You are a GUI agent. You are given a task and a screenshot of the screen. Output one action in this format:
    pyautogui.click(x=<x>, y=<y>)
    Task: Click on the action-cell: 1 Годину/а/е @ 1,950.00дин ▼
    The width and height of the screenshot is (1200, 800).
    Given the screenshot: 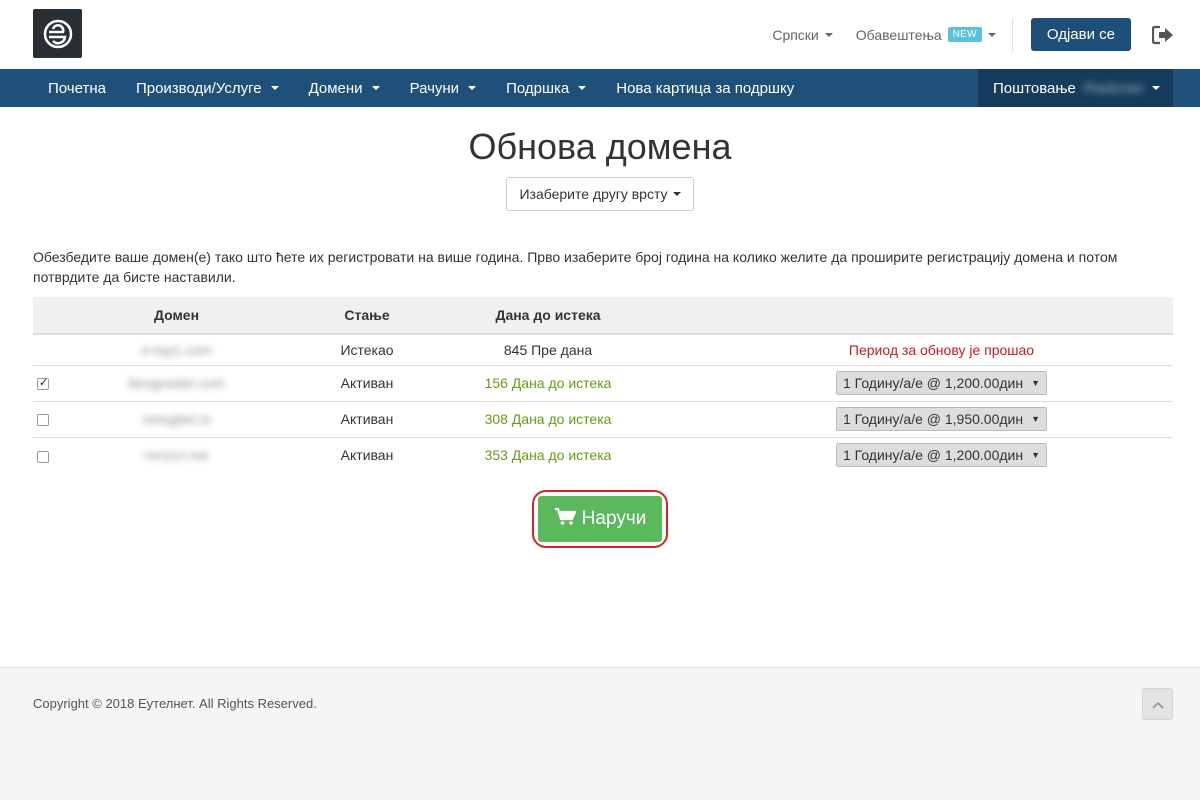 What is the action you would take?
    pyautogui.click(x=917, y=418)
    